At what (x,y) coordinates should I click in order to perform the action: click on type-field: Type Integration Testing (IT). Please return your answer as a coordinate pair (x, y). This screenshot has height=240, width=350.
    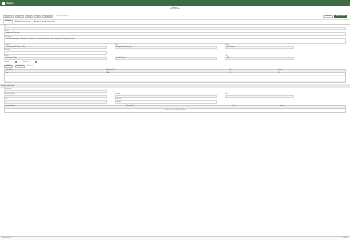
    Looking at the image, I should click on (166, 47).